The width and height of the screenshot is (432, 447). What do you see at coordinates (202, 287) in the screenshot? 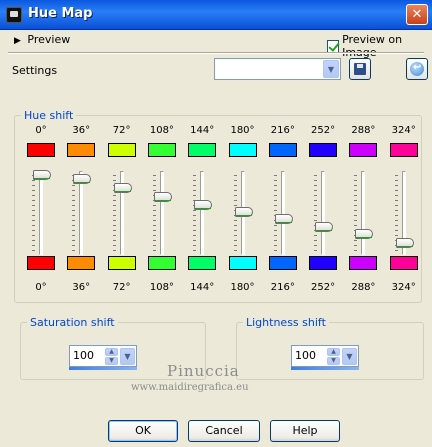
I see `hue-label-bottom: 144°` at bounding box center [202, 287].